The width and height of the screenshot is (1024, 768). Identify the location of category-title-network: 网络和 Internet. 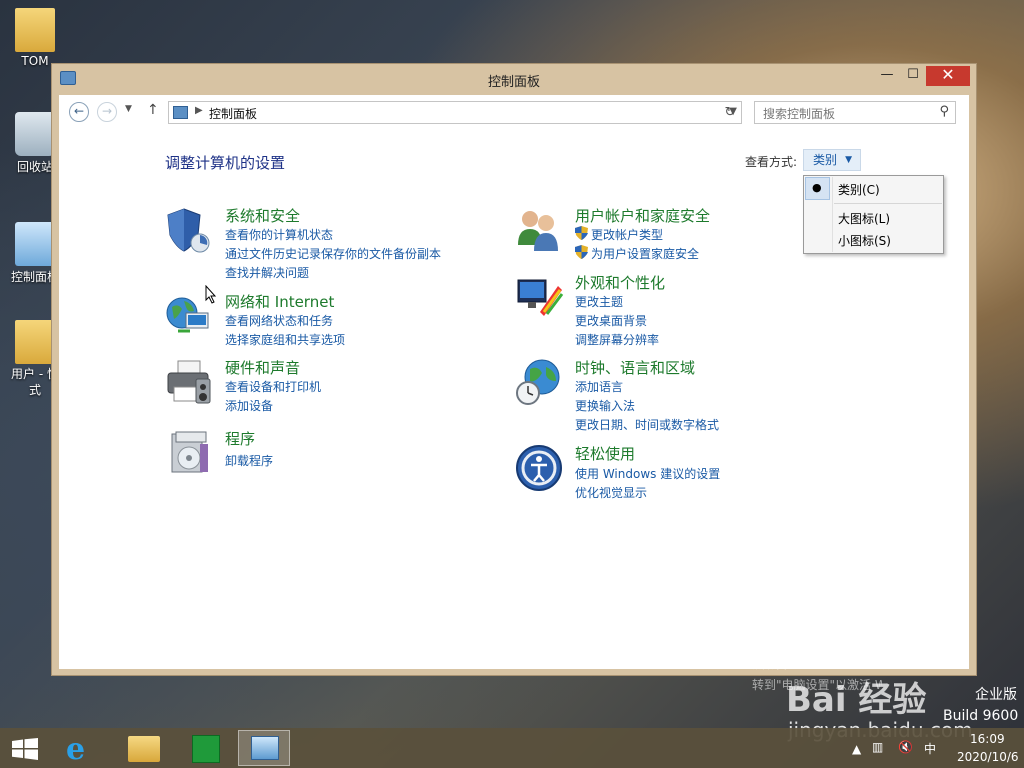
(279, 301).